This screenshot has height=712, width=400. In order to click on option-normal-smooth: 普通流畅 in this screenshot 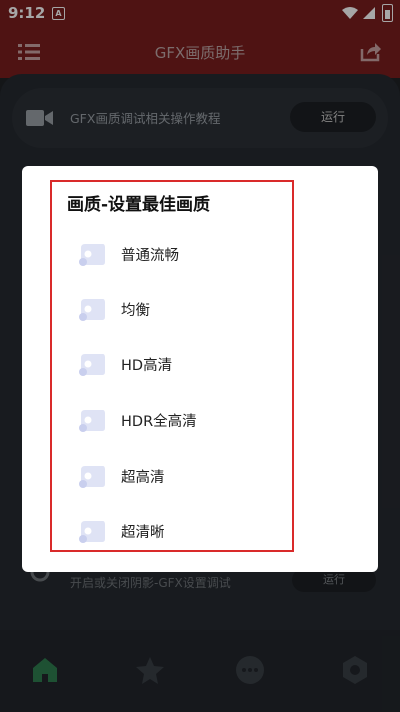, I will do `click(187, 254)`.